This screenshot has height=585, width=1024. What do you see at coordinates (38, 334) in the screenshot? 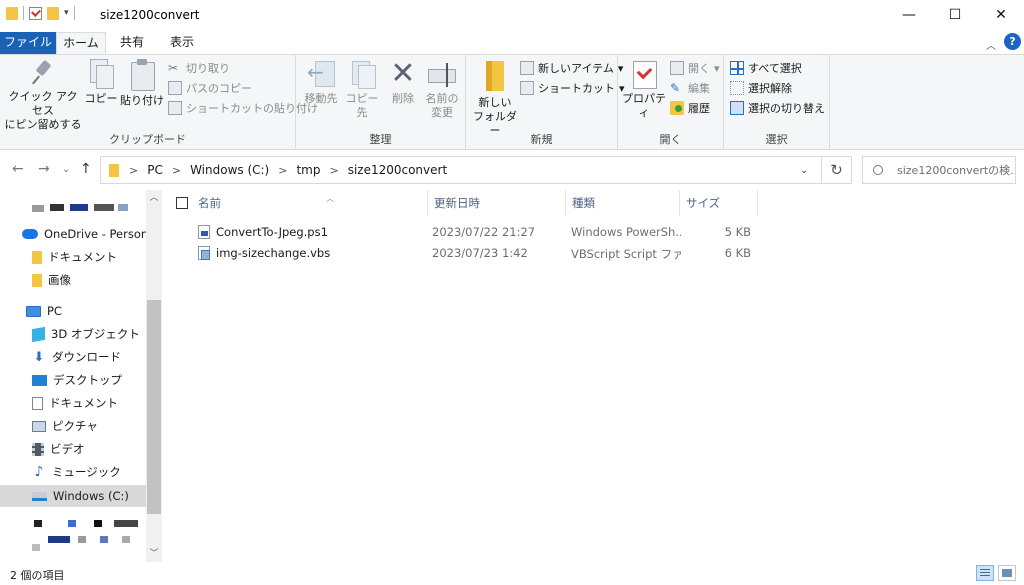
I see `cube-icon` at bounding box center [38, 334].